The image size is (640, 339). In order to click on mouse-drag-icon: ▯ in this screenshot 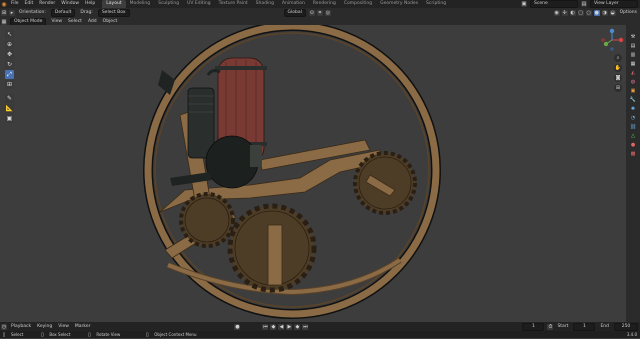, I will do `click(42, 334)`.